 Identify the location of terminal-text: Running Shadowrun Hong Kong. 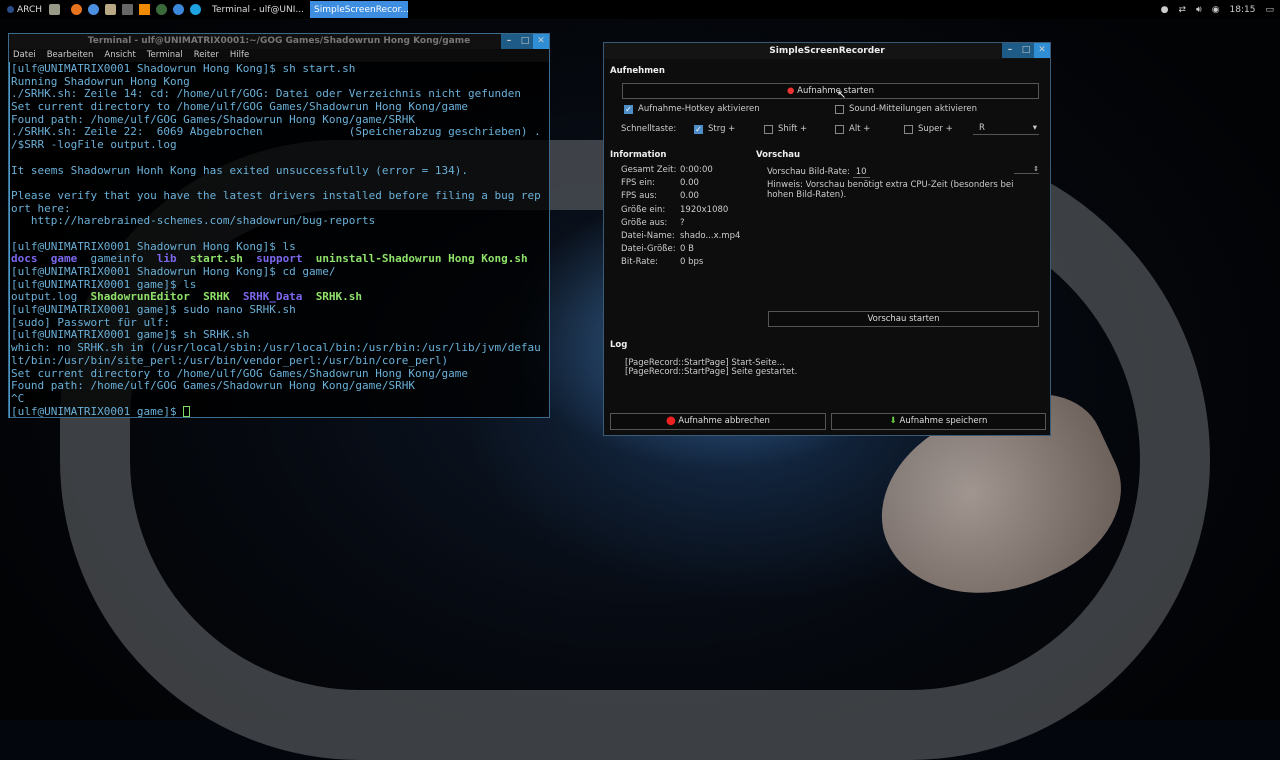
(100, 81).